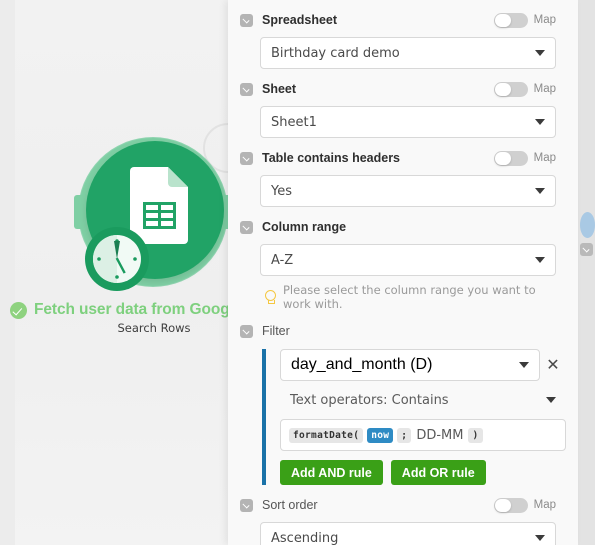 The height and width of the screenshot is (545, 595). I want to click on filter-operator-select: Text operators: Contains, so click(423, 400).